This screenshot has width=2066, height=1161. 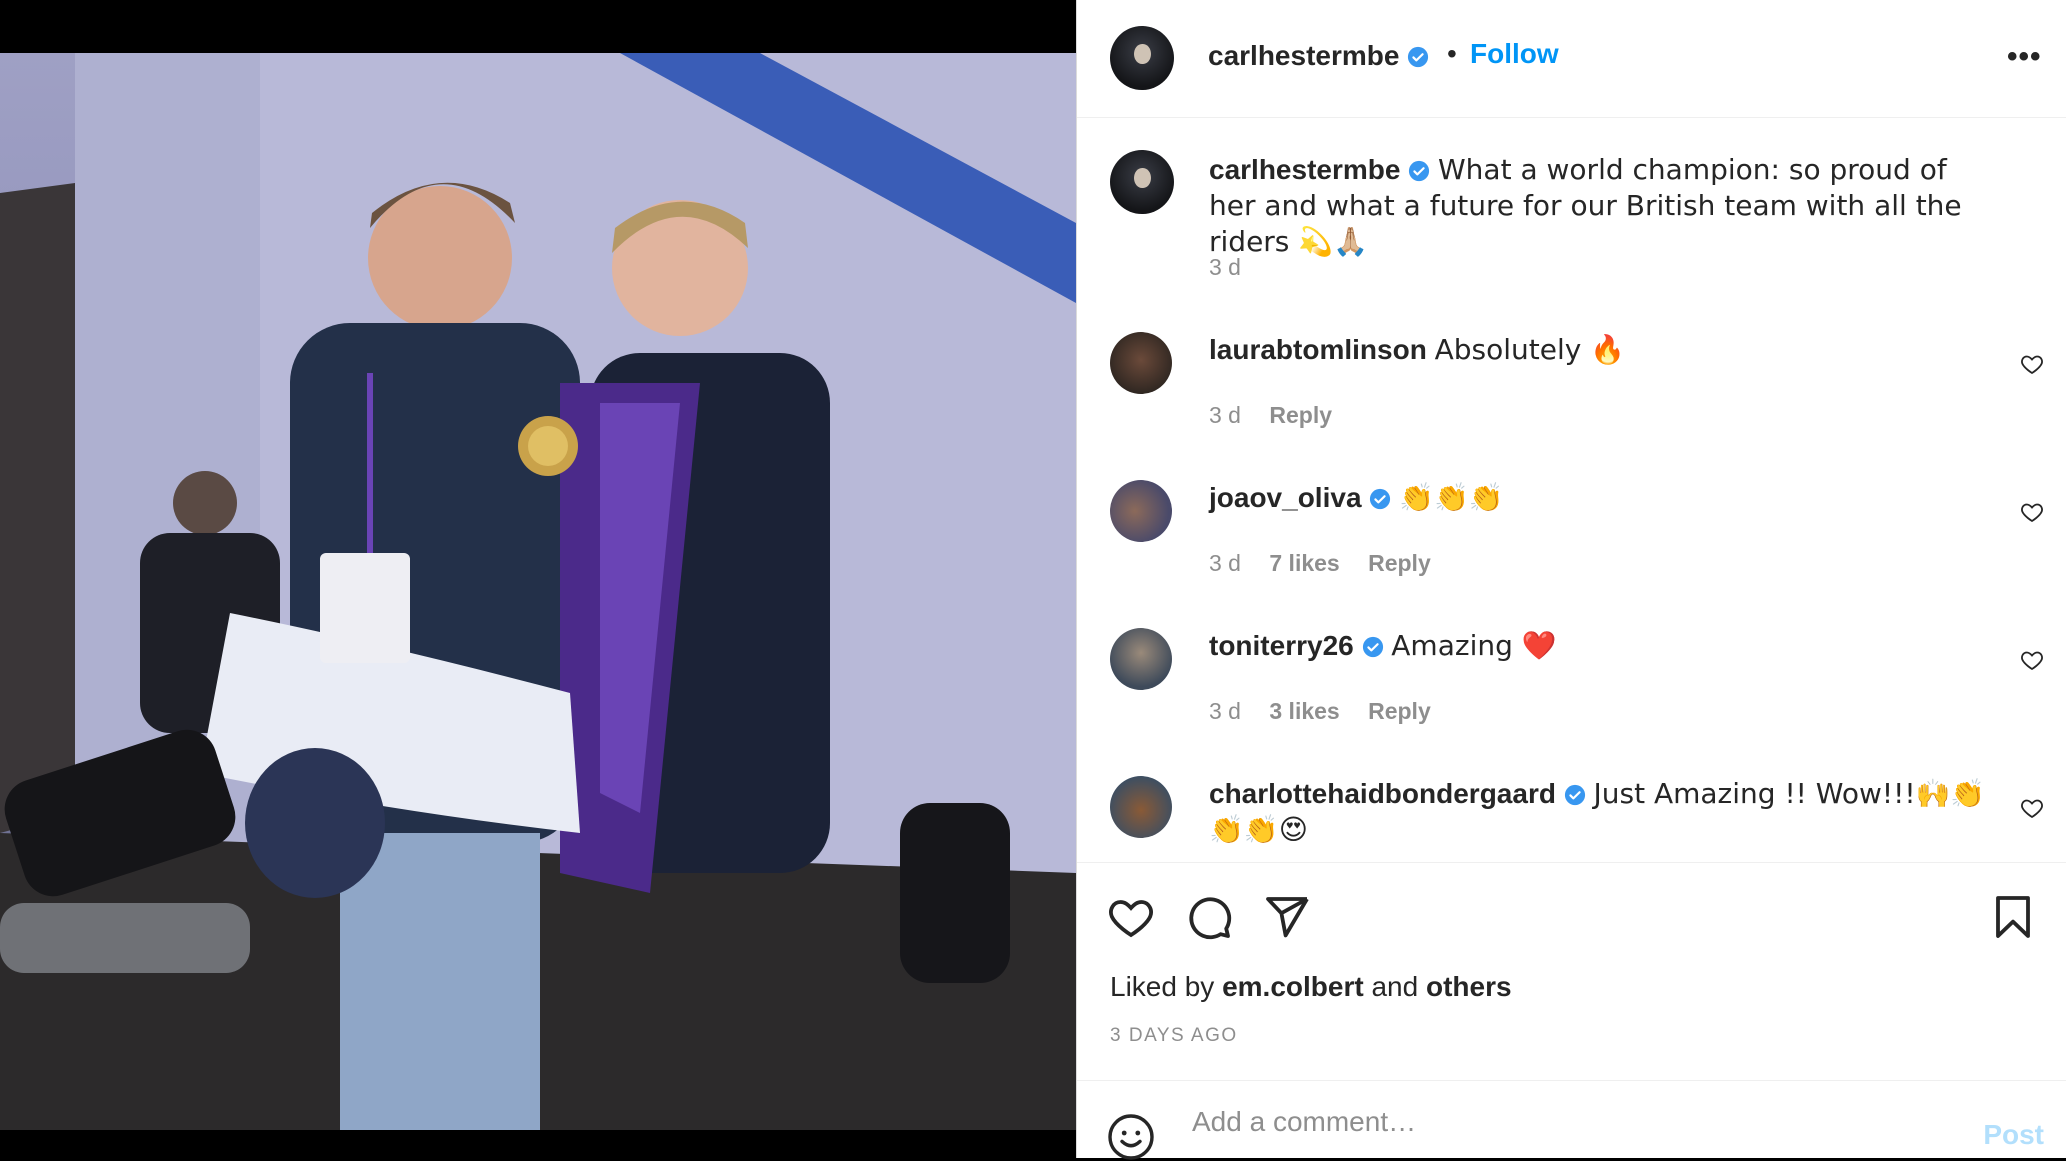 I want to click on comment-text: 👏👏👏, so click(x=1451, y=497).